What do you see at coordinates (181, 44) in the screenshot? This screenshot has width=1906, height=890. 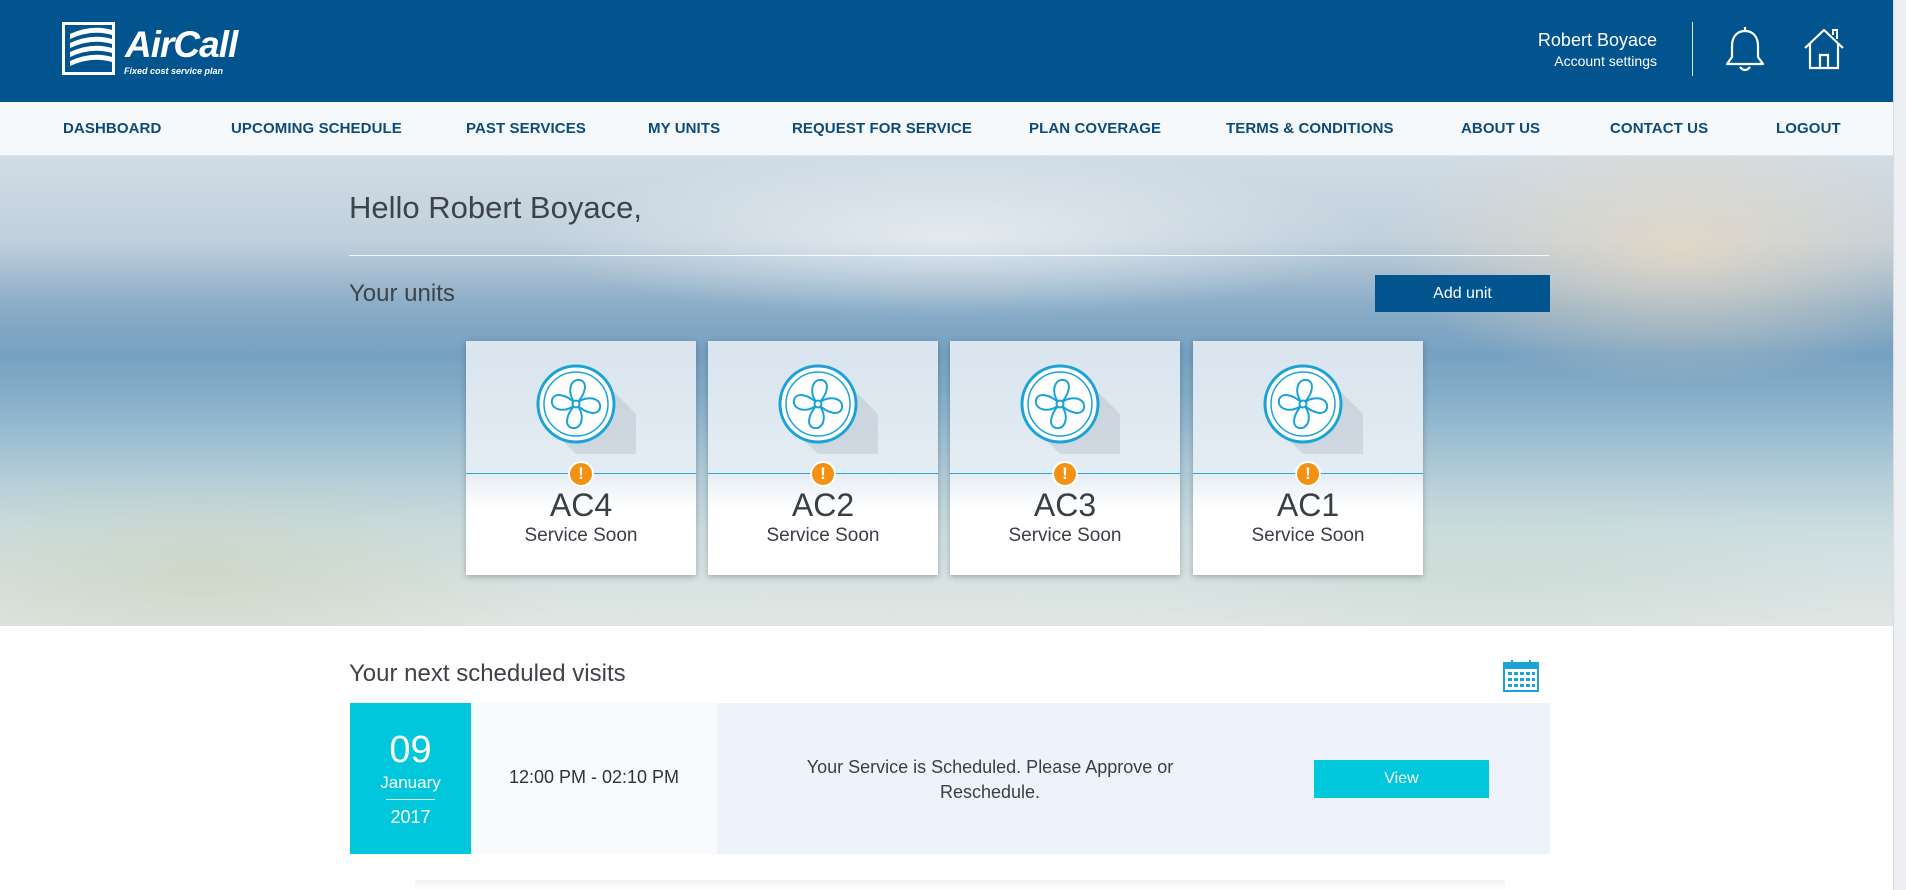 I see `logo-wordmark: AirCall` at bounding box center [181, 44].